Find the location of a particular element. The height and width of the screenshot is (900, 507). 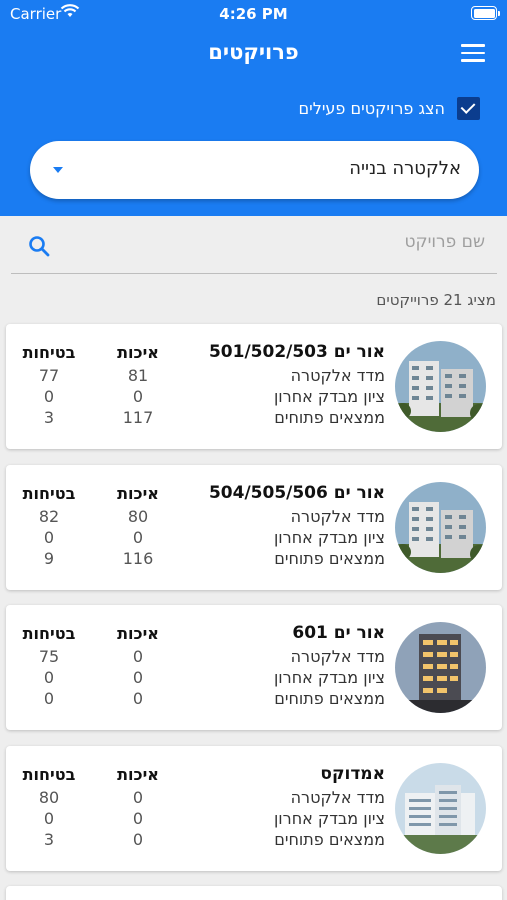

show-active-toggle: הצג פרויקטים פעילים is located at coordinates (389, 108).